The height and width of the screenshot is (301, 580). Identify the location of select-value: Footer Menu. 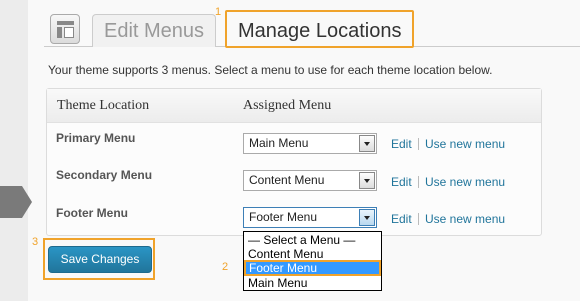
(283, 217).